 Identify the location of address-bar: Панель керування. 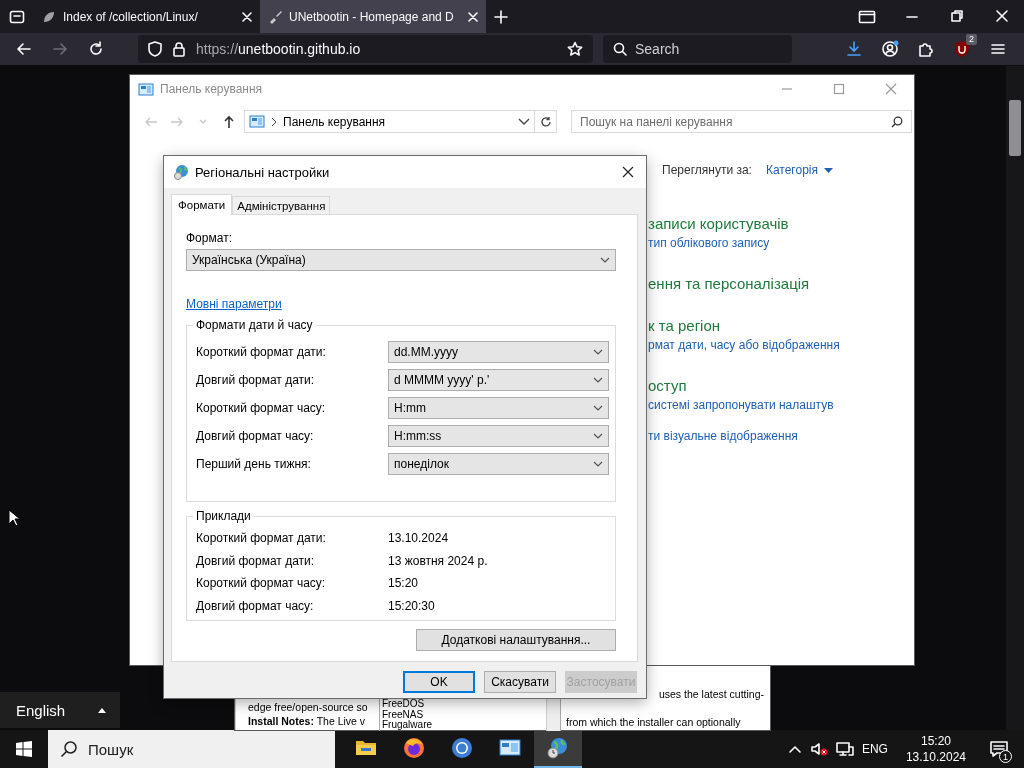
(389, 121).